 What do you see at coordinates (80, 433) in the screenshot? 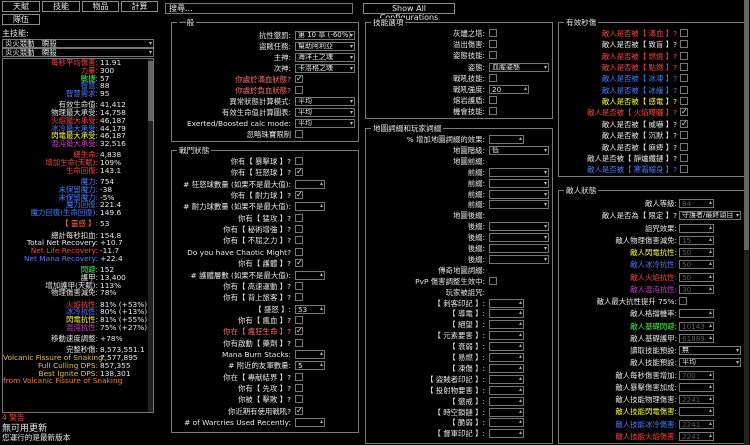
I see `update-status: 無可用更新 您運行的是最新版本` at bounding box center [80, 433].